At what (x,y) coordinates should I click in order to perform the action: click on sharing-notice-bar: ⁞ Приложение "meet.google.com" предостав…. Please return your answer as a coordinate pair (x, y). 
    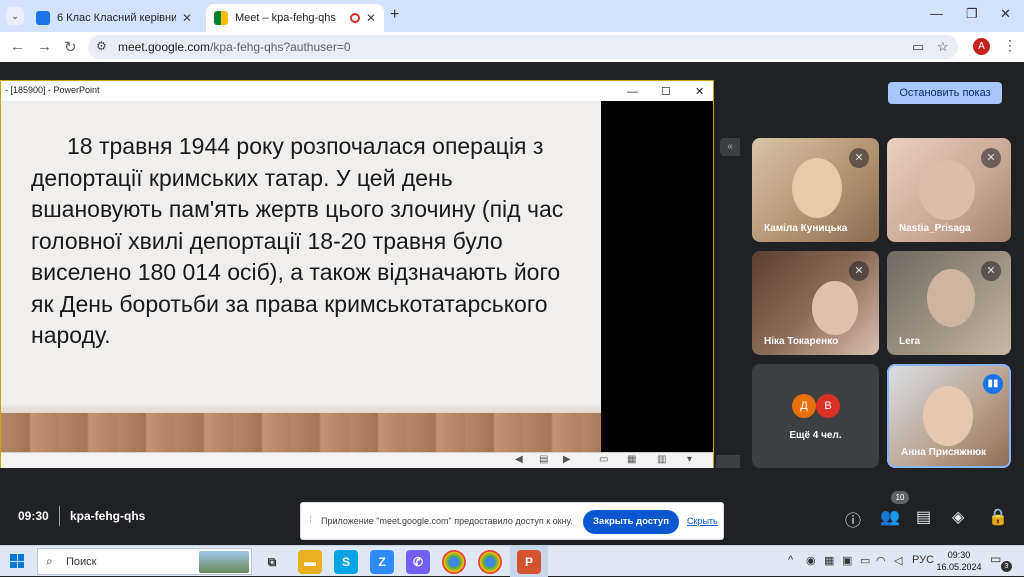
    Looking at the image, I should click on (512, 521).